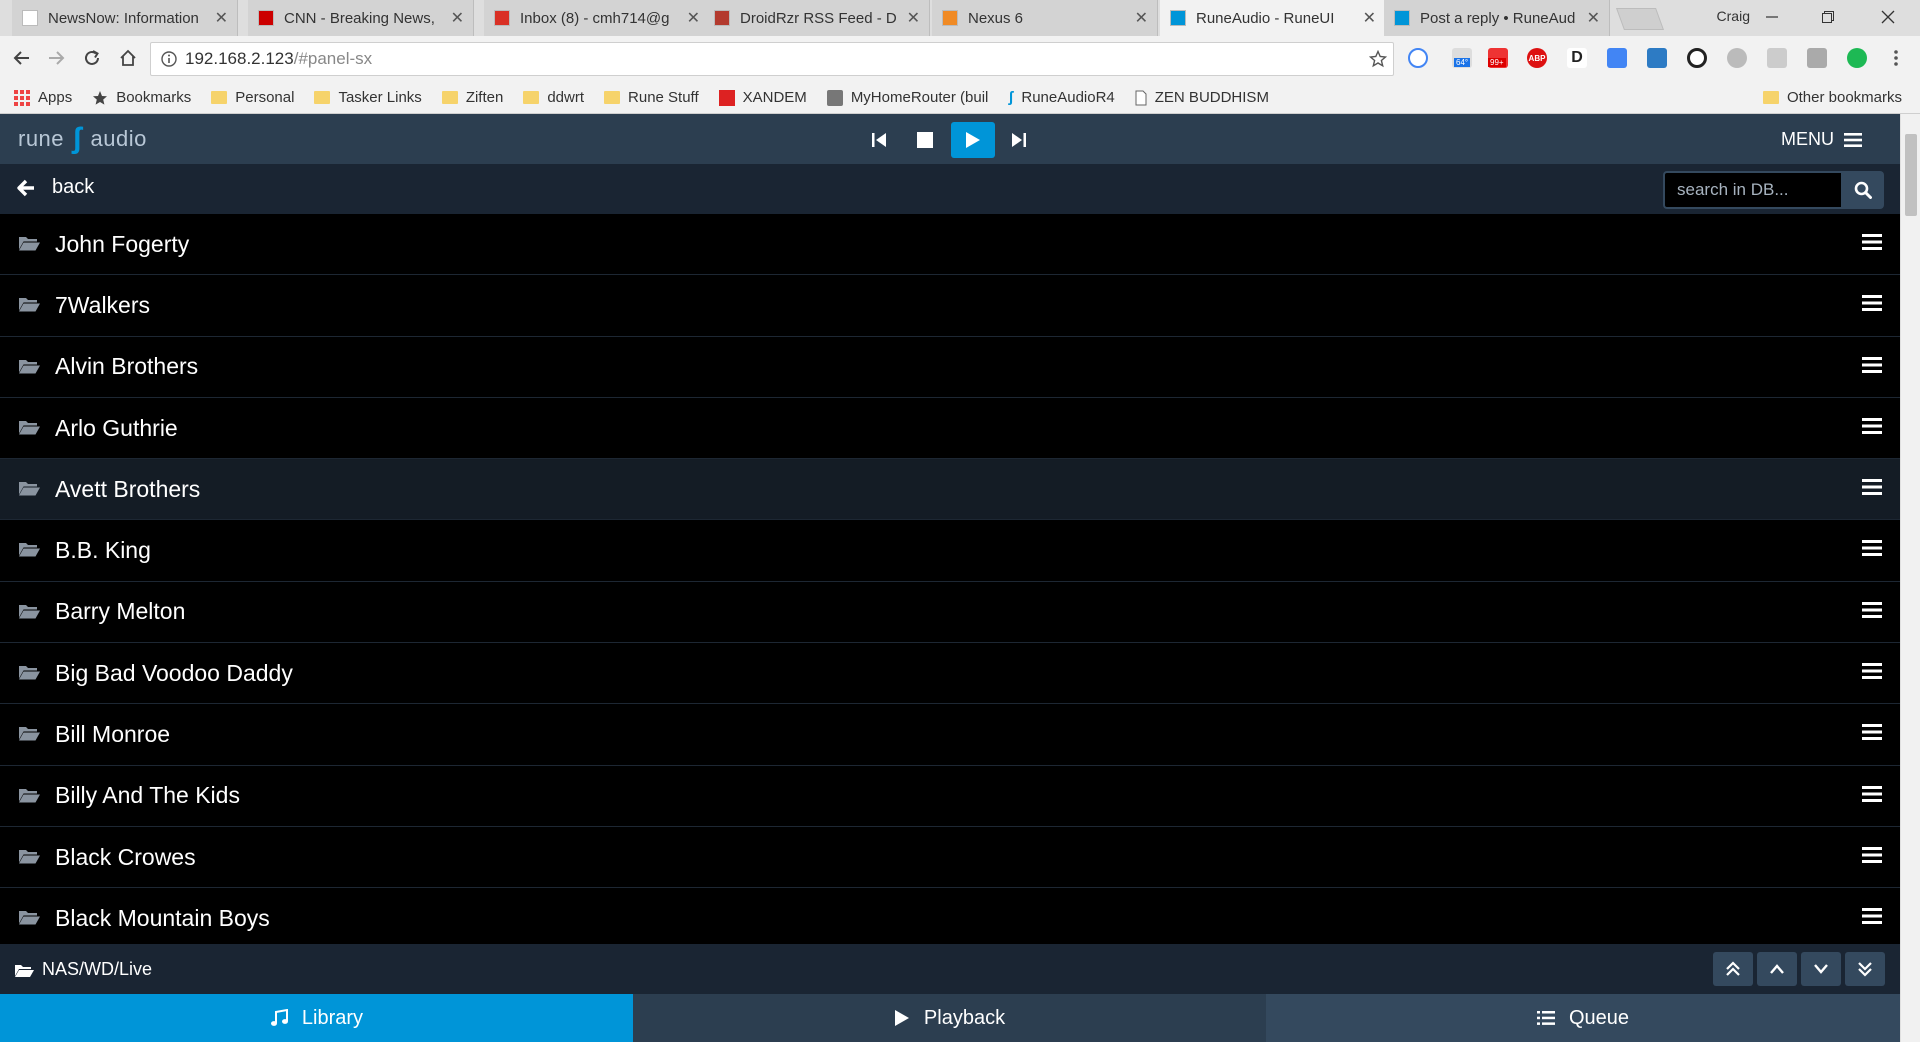 The width and height of the screenshot is (1920, 1042). I want to click on tab-title: RuneAudio - RuneUI, so click(1265, 18).